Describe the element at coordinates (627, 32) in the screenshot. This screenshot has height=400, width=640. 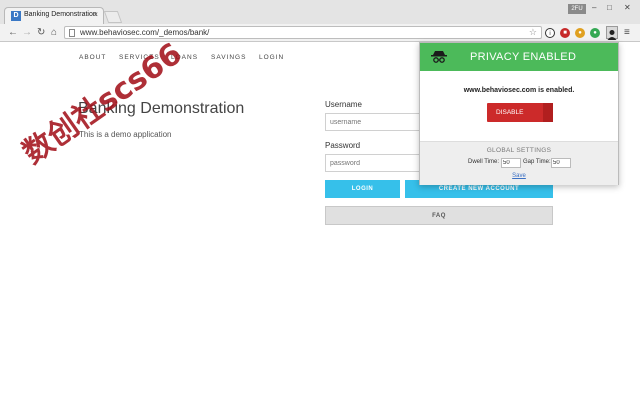
I see `menu-icon: ≡` at that location.